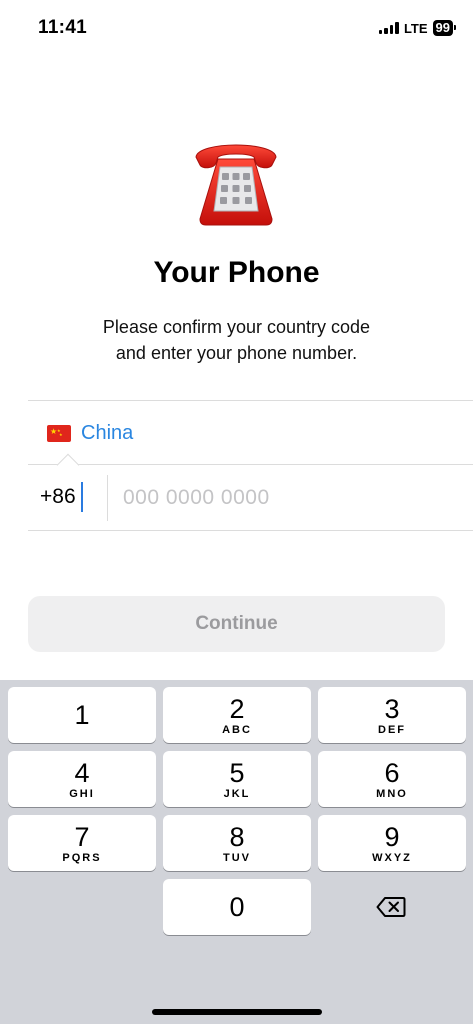 This screenshot has width=473, height=1024. I want to click on key-8: 8 TUV, so click(237, 843).